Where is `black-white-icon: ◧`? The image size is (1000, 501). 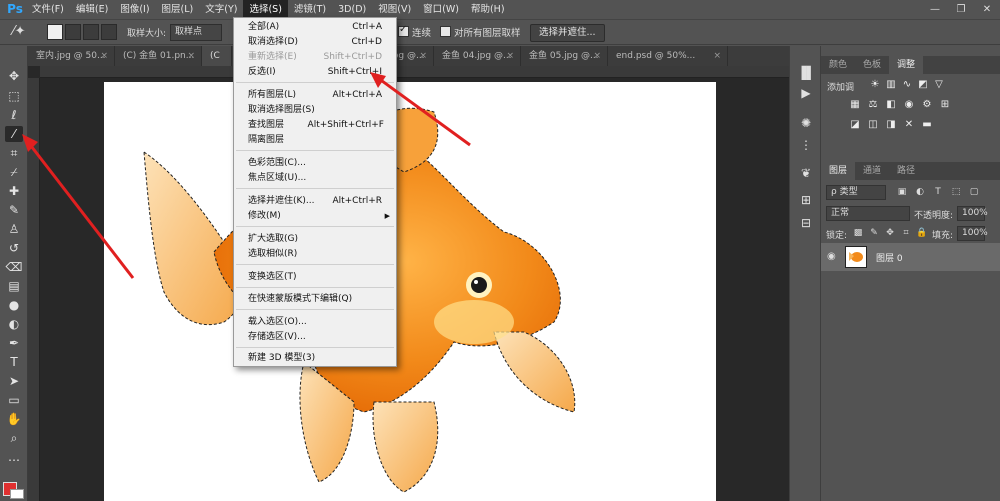
black-white-icon: ◧ is located at coordinates (891, 105).